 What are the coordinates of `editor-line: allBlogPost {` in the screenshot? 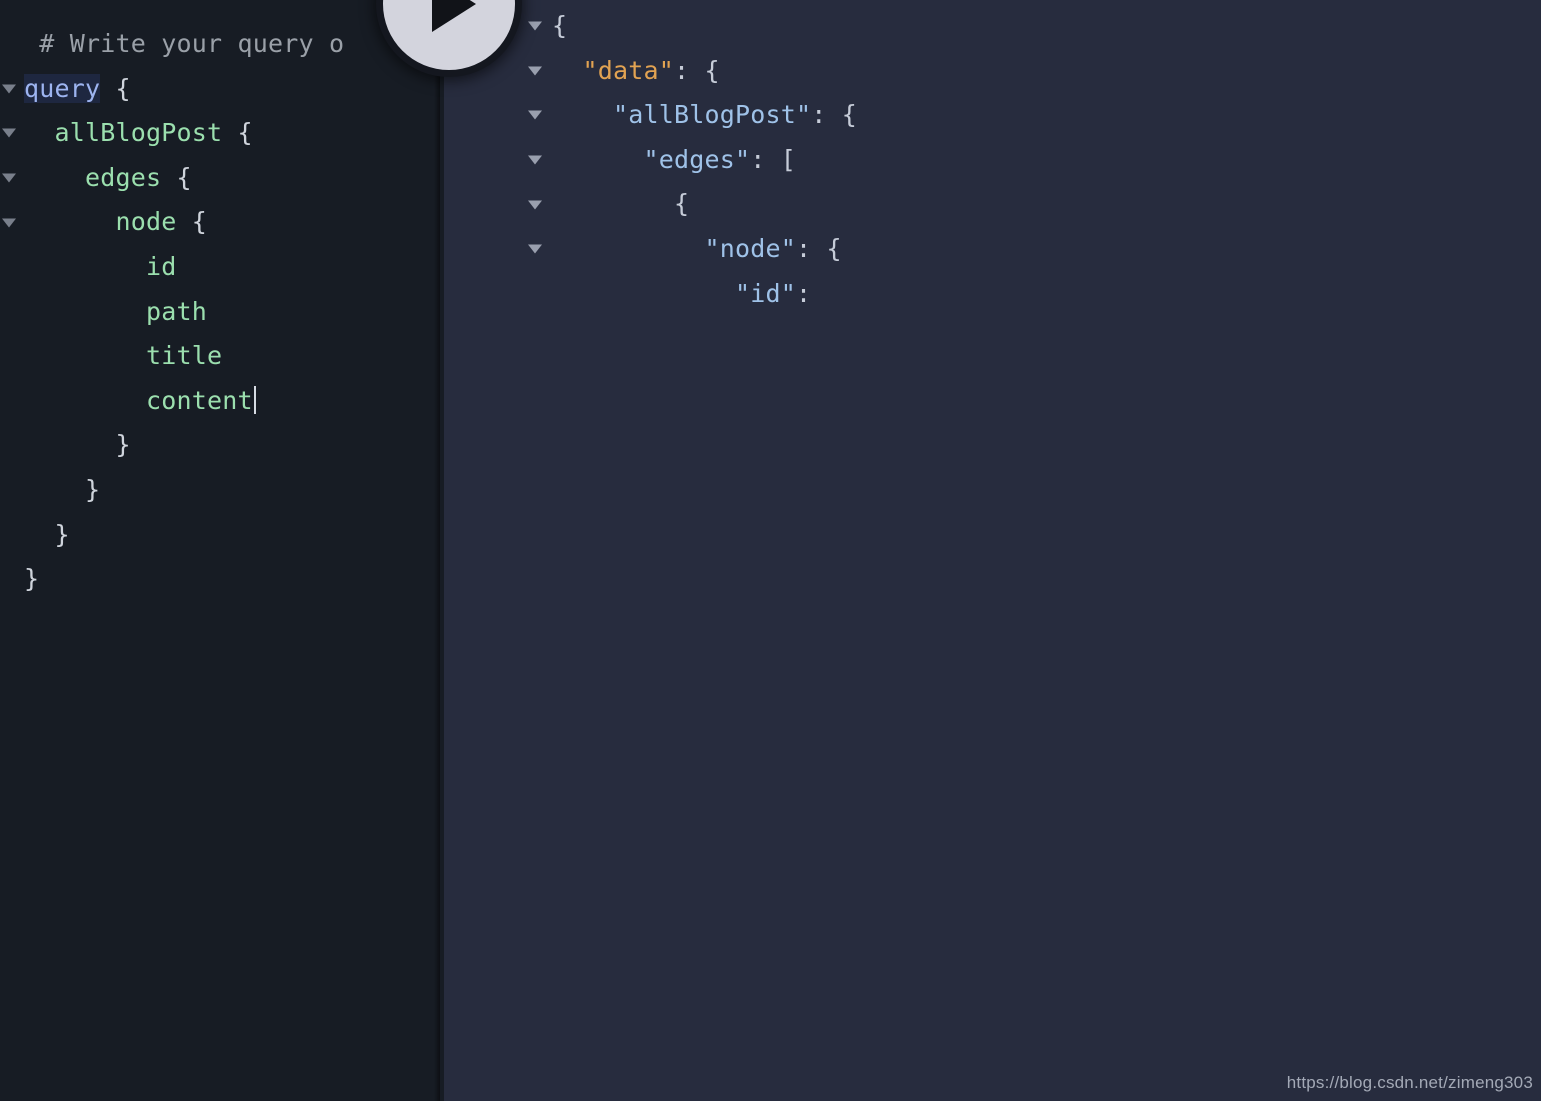 It's located at (220, 133).